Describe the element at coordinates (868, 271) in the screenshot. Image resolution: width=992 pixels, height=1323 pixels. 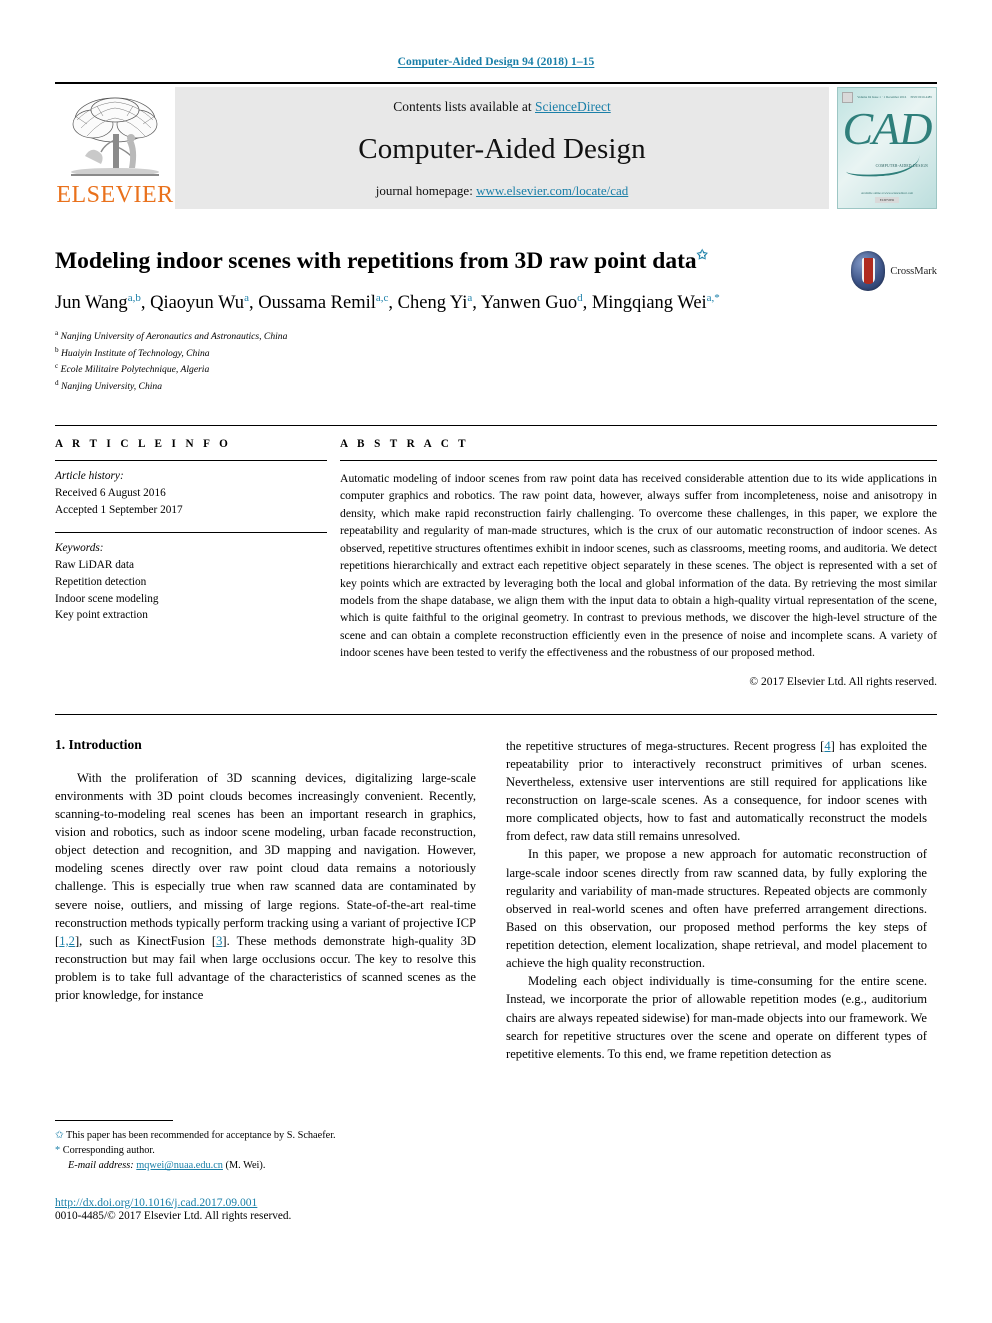
I see `crossmark-icon` at that location.